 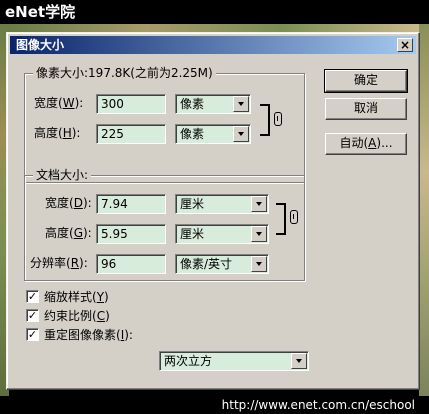 What do you see at coordinates (131, 104) in the screenshot?
I see `pixel-width-input: 300` at bounding box center [131, 104].